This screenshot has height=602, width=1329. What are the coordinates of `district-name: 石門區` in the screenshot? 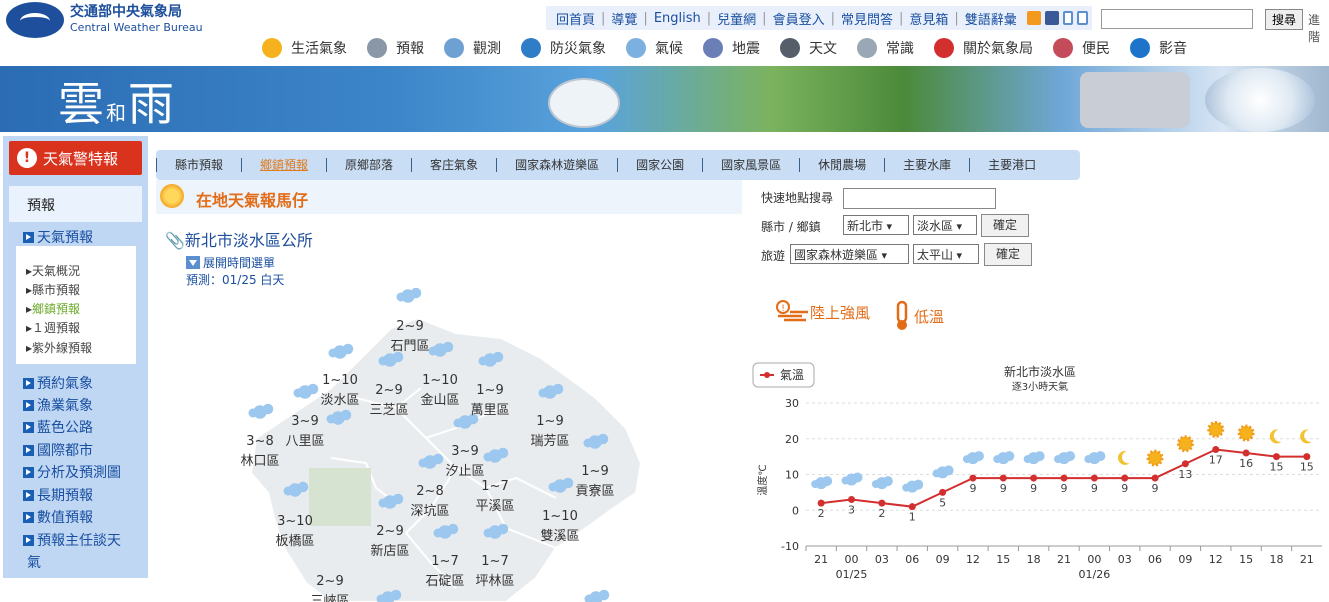 It's located at (409, 346).